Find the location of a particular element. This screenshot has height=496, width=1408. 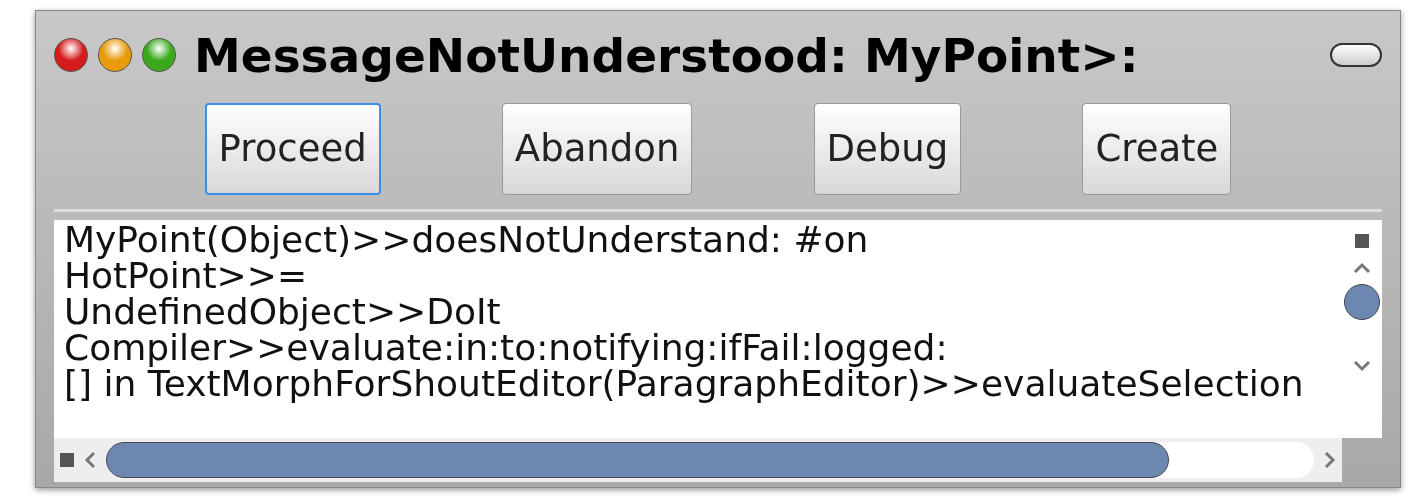

stack-frame: MyPoint(Object)>>doesNotUnderstand: #on is located at coordinates (703, 240).